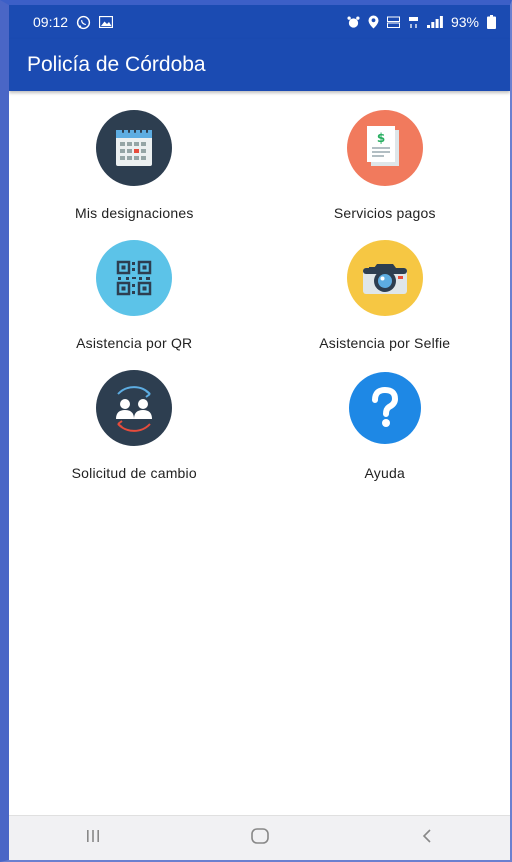  Describe the element at coordinates (384, 280) in the screenshot. I see `camera-icon` at that location.